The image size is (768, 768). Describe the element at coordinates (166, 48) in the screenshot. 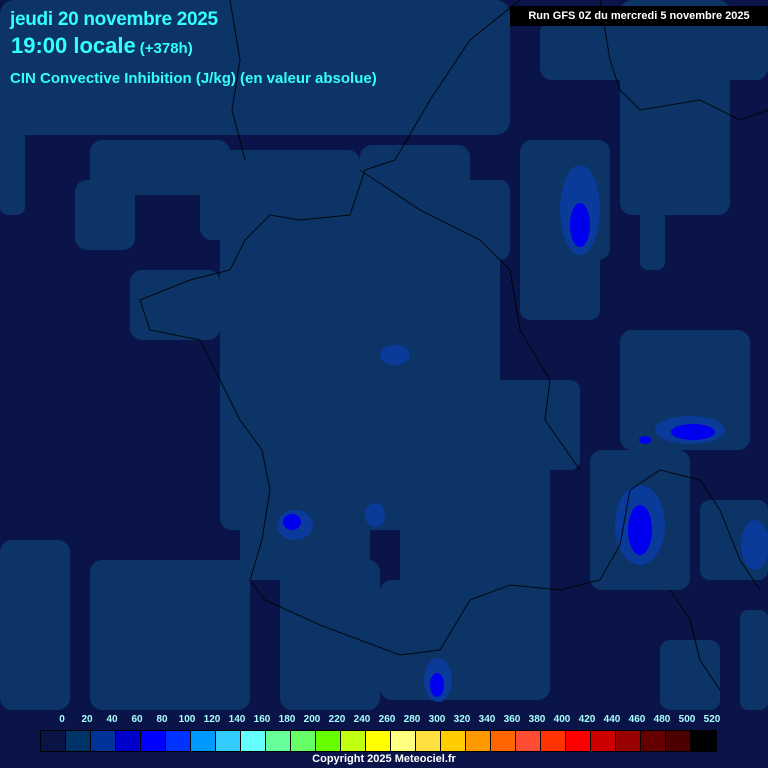

I see `forecast-offset: (+378h)` at that location.